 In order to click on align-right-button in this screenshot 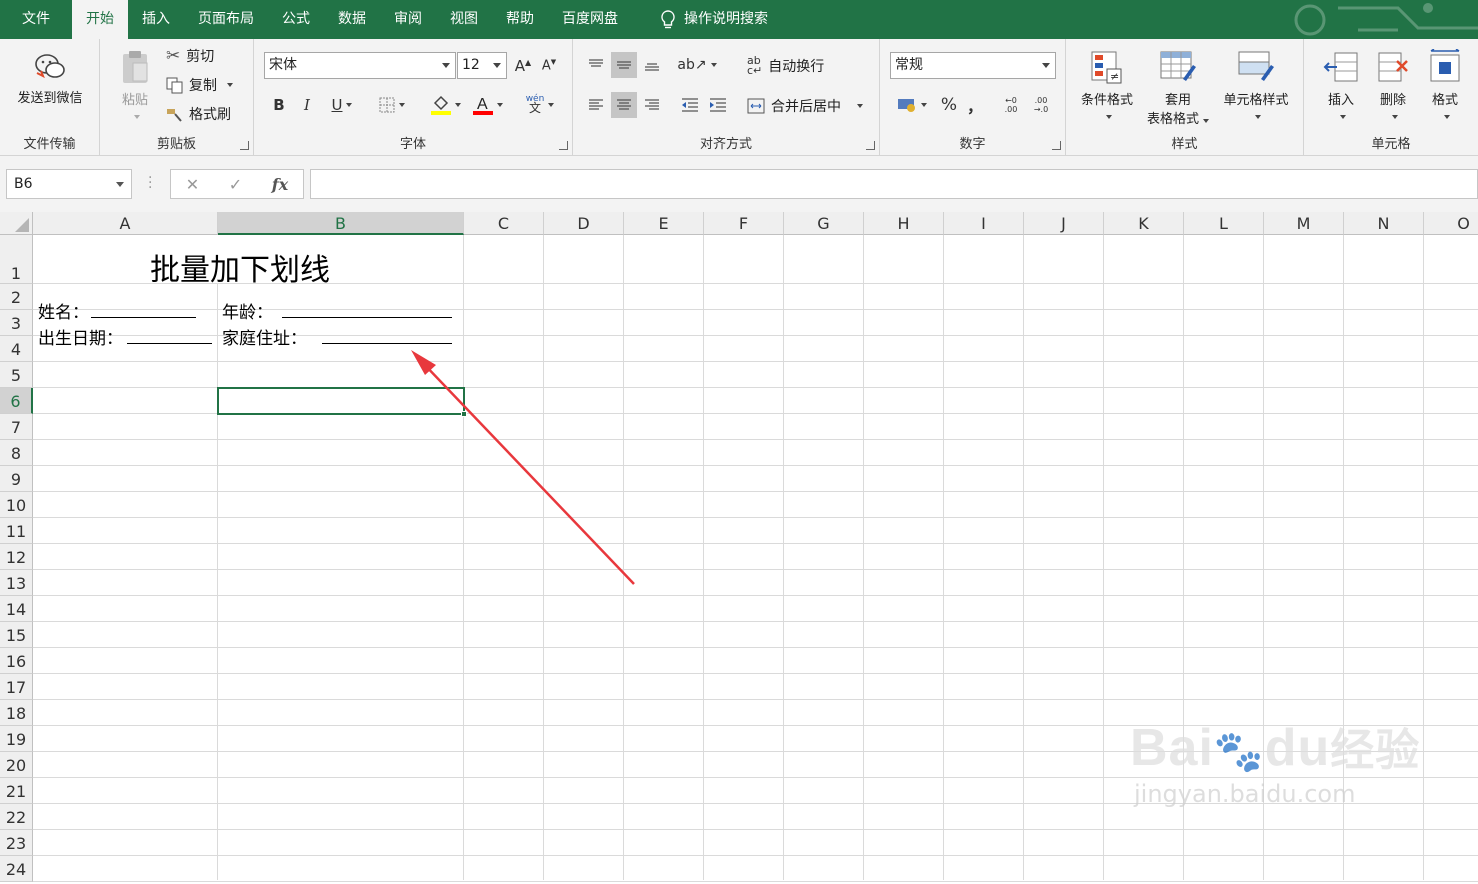, I will do `click(652, 105)`.